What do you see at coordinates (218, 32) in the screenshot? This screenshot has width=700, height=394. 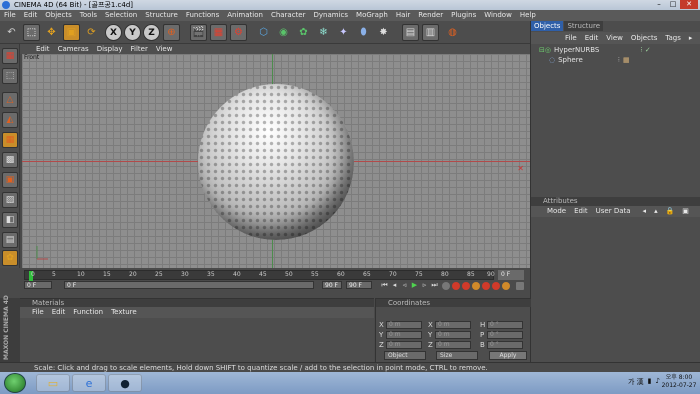 I see `render-picture-icon: ▦` at bounding box center [218, 32].